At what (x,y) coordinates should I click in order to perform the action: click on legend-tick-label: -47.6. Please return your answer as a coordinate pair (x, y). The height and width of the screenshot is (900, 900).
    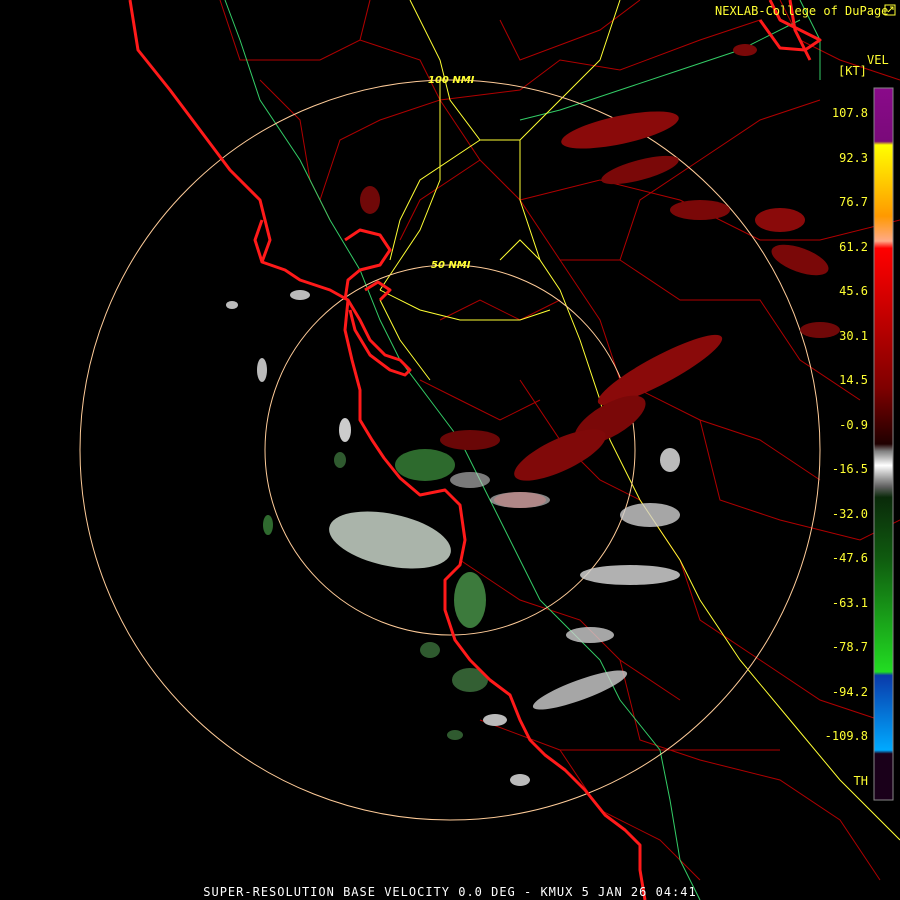
    Looking at the image, I should click on (850, 558).